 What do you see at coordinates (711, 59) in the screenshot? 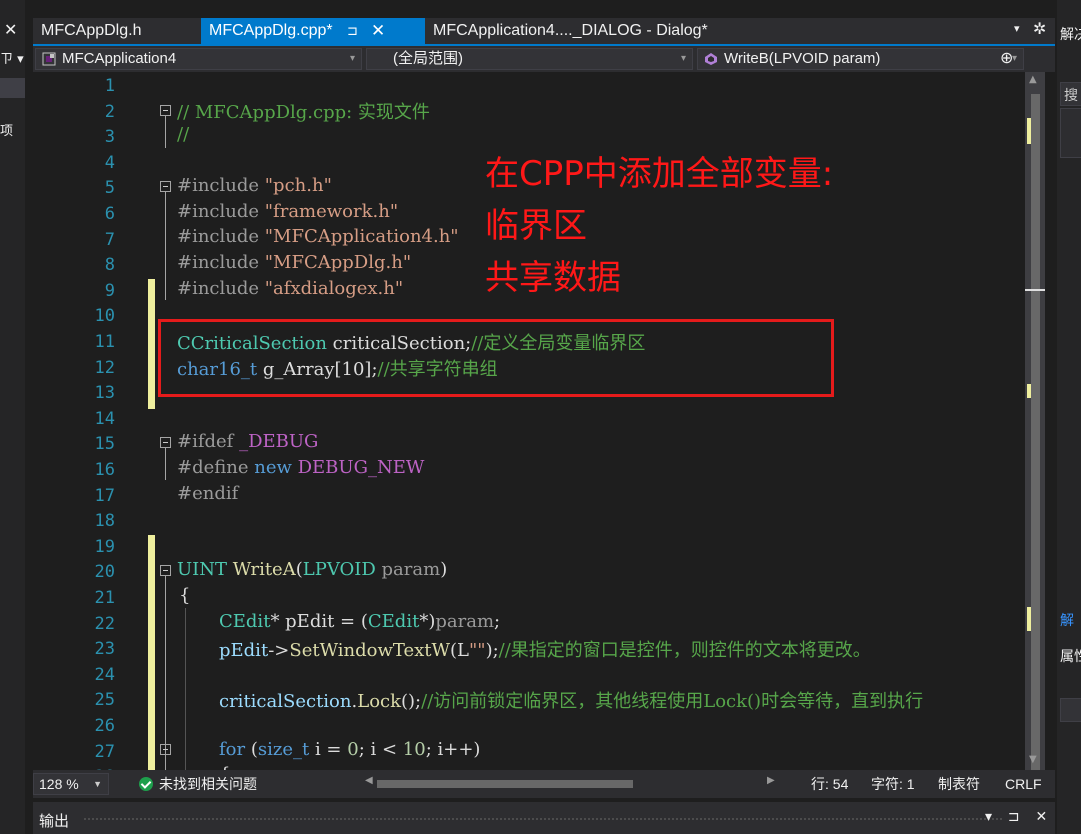
I see `function-icon` at bounding box center [711, 59].